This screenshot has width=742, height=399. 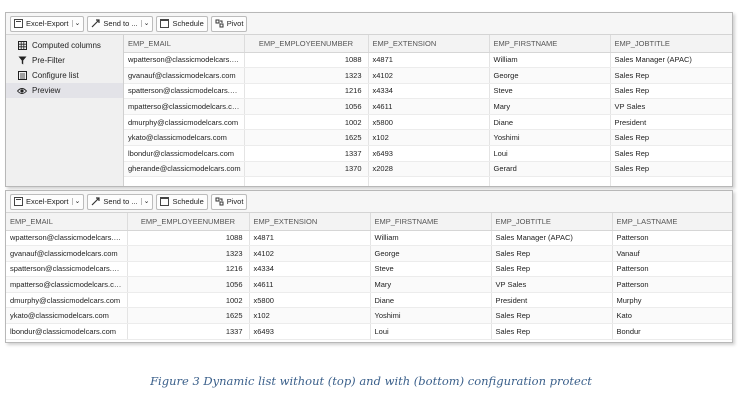 What do you see at coordinates (235, 23) in the screenshot?
I see `pivot-label: Pivot` at bounding box center [235, 23].